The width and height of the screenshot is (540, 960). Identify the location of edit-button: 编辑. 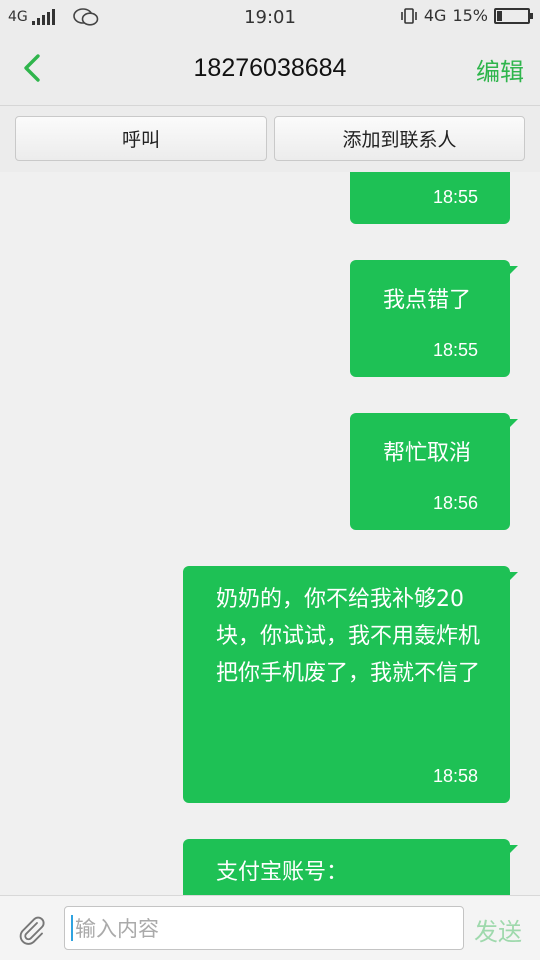
(500, 69).